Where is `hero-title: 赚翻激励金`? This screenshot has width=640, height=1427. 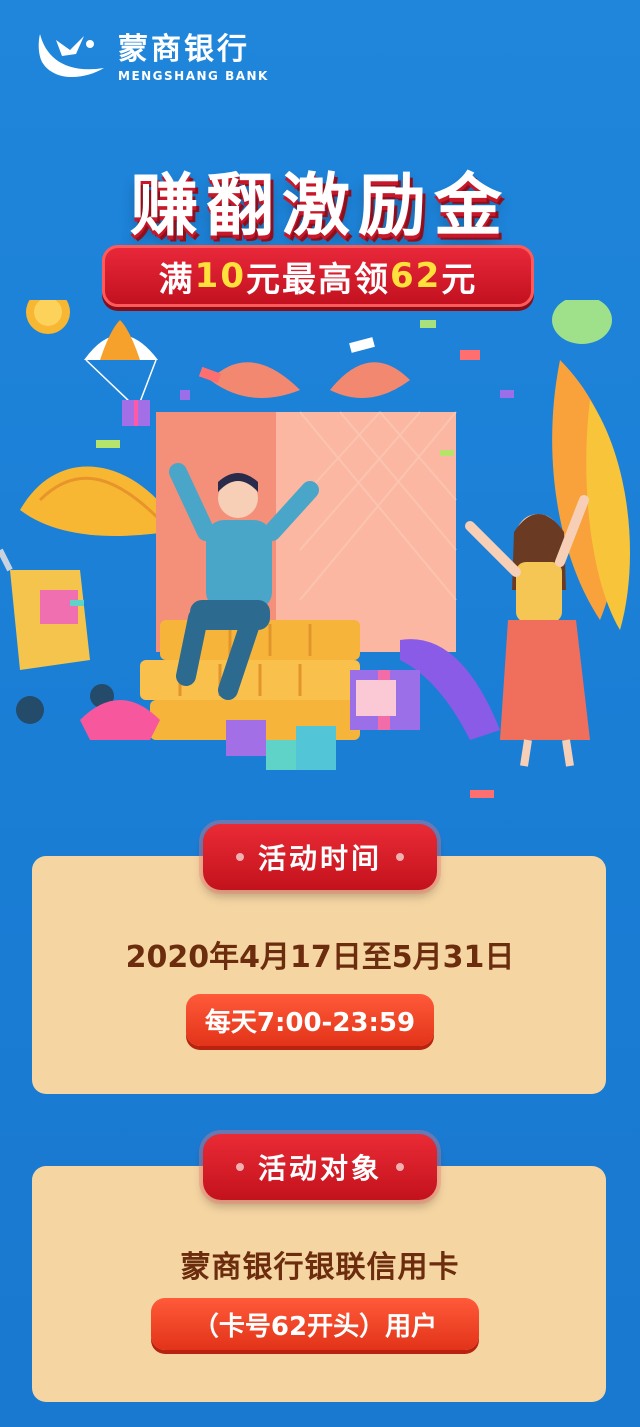
hero-title: 赚翻激励金 is located at coordinates (319, 206).